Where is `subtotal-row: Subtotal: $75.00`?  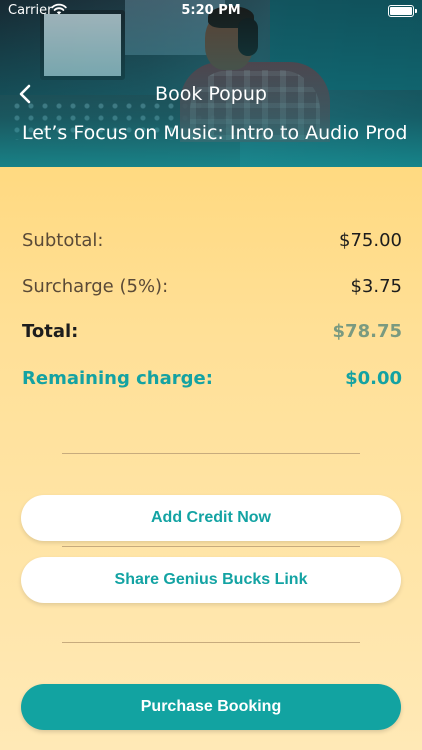
subtotal-row: Subtotal: $75.00 is located at coordinates (212, 240).